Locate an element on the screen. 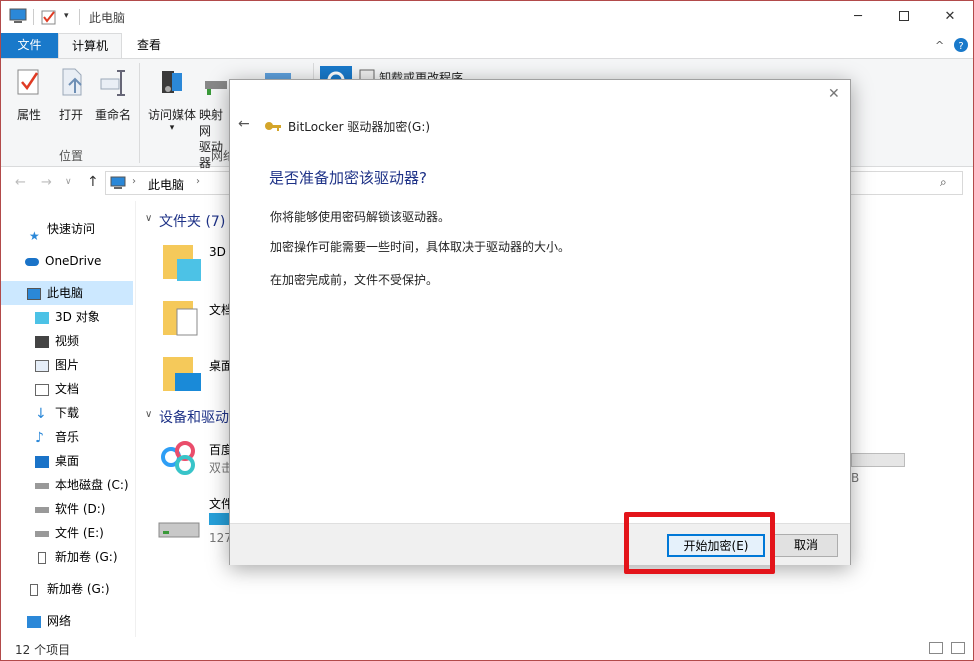 The height and width of the screenshot is (661, 974). nav-quick-access: ★ 快速访问 is located at coordinates (67, 230).